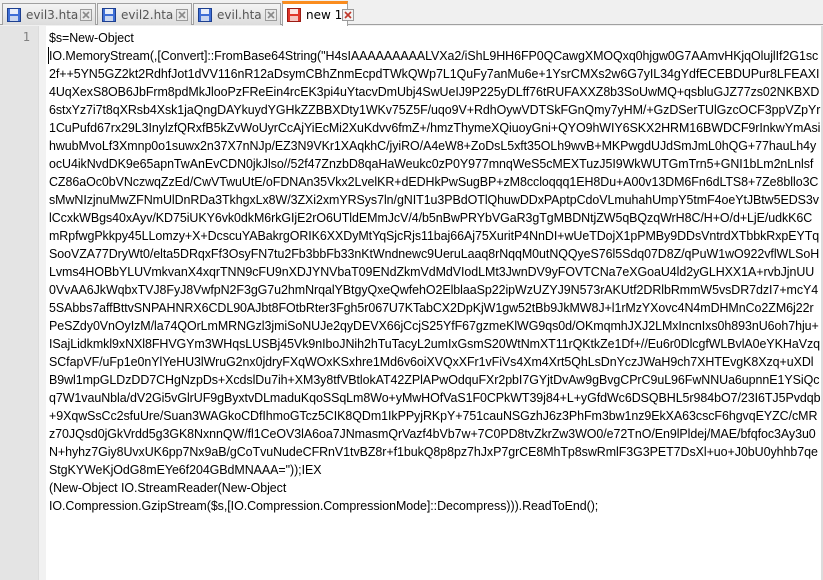  I want to click on tab-bar: evil3.hta evil2.hta evil.hta new 1, so click(411, 13).